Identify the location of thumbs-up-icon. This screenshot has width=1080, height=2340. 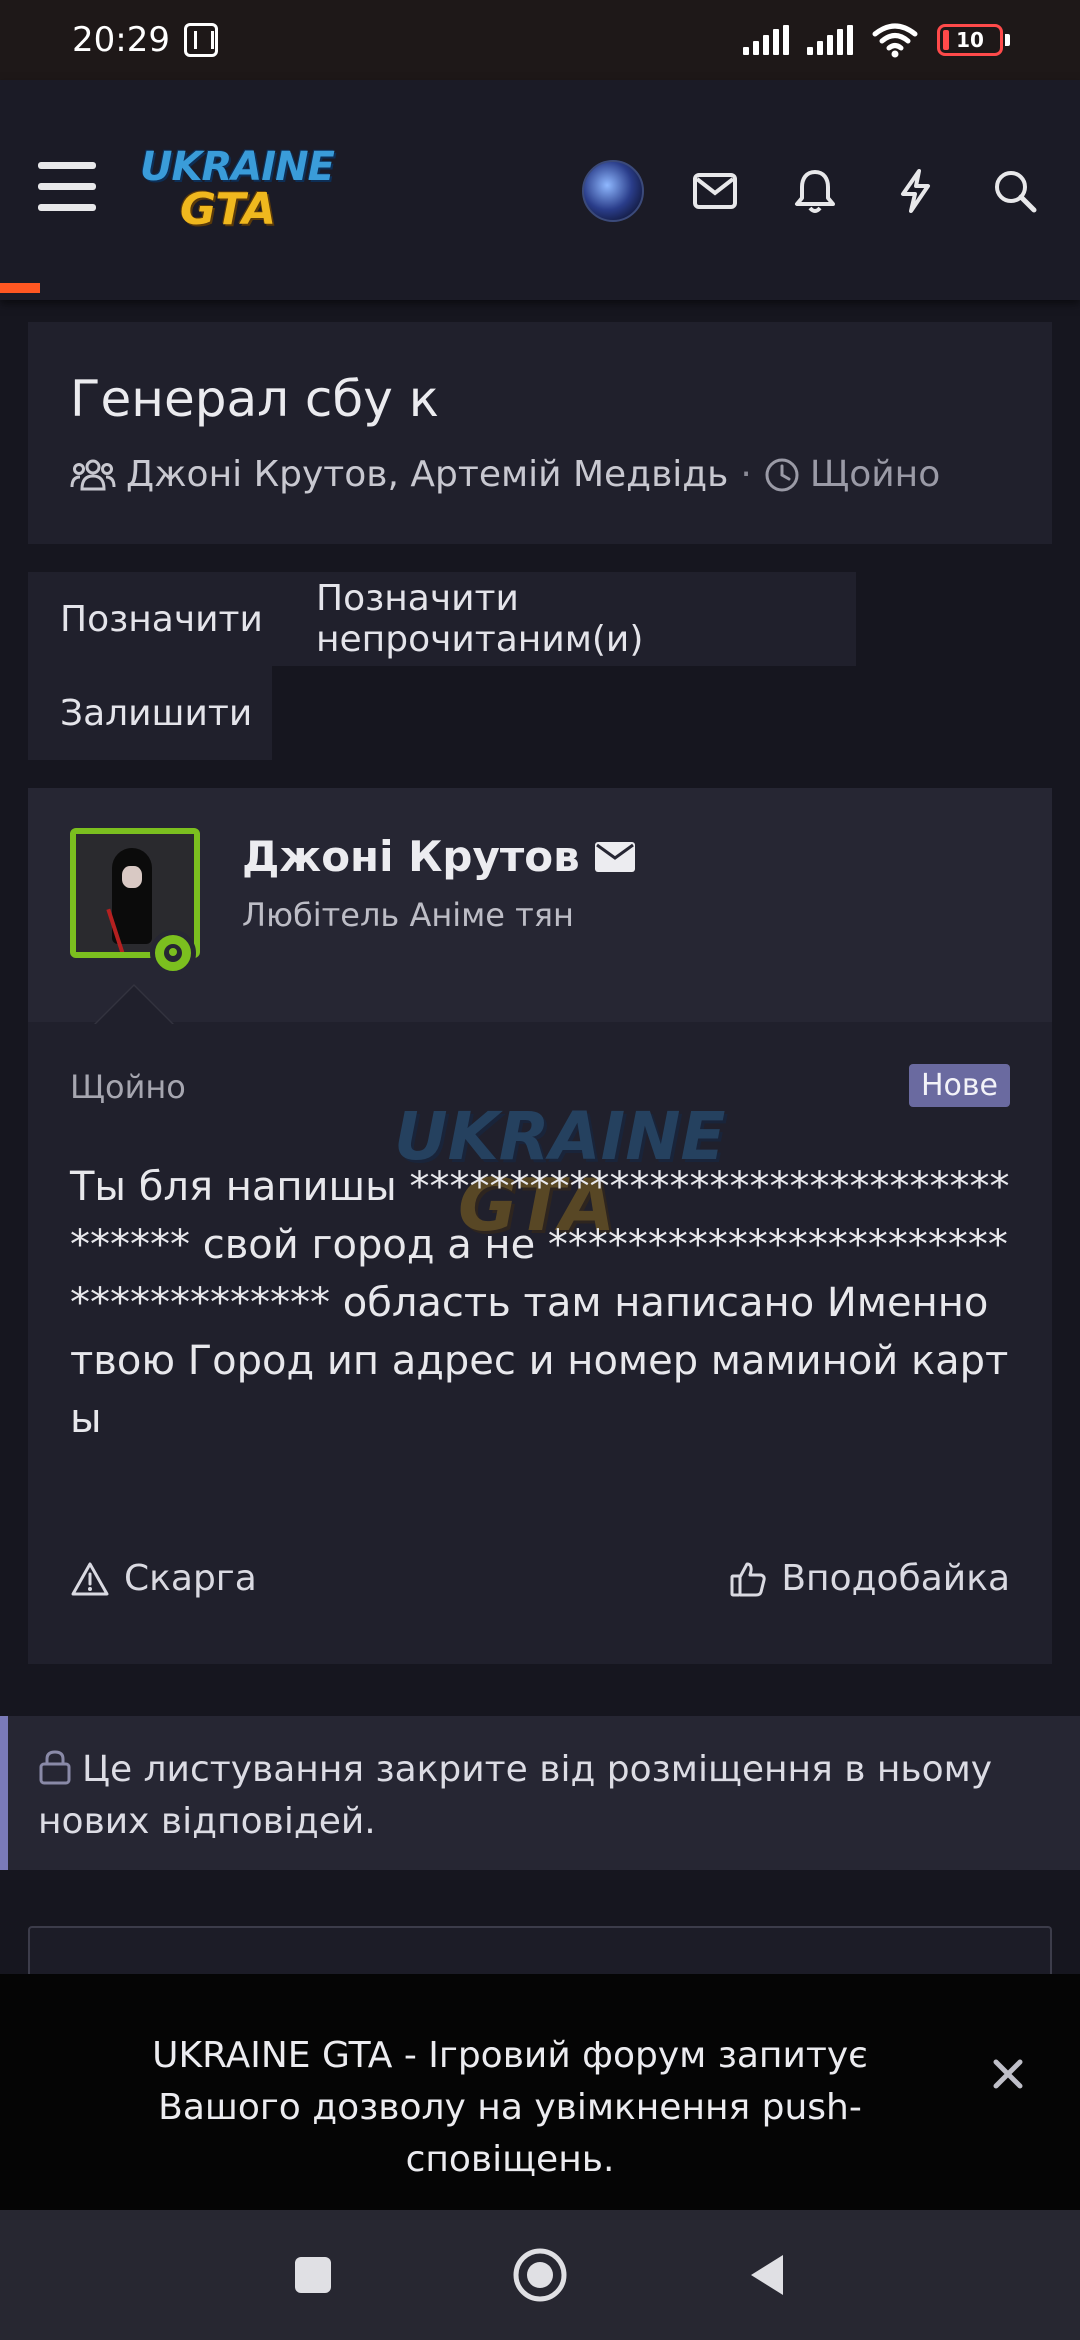
(748, 1579).